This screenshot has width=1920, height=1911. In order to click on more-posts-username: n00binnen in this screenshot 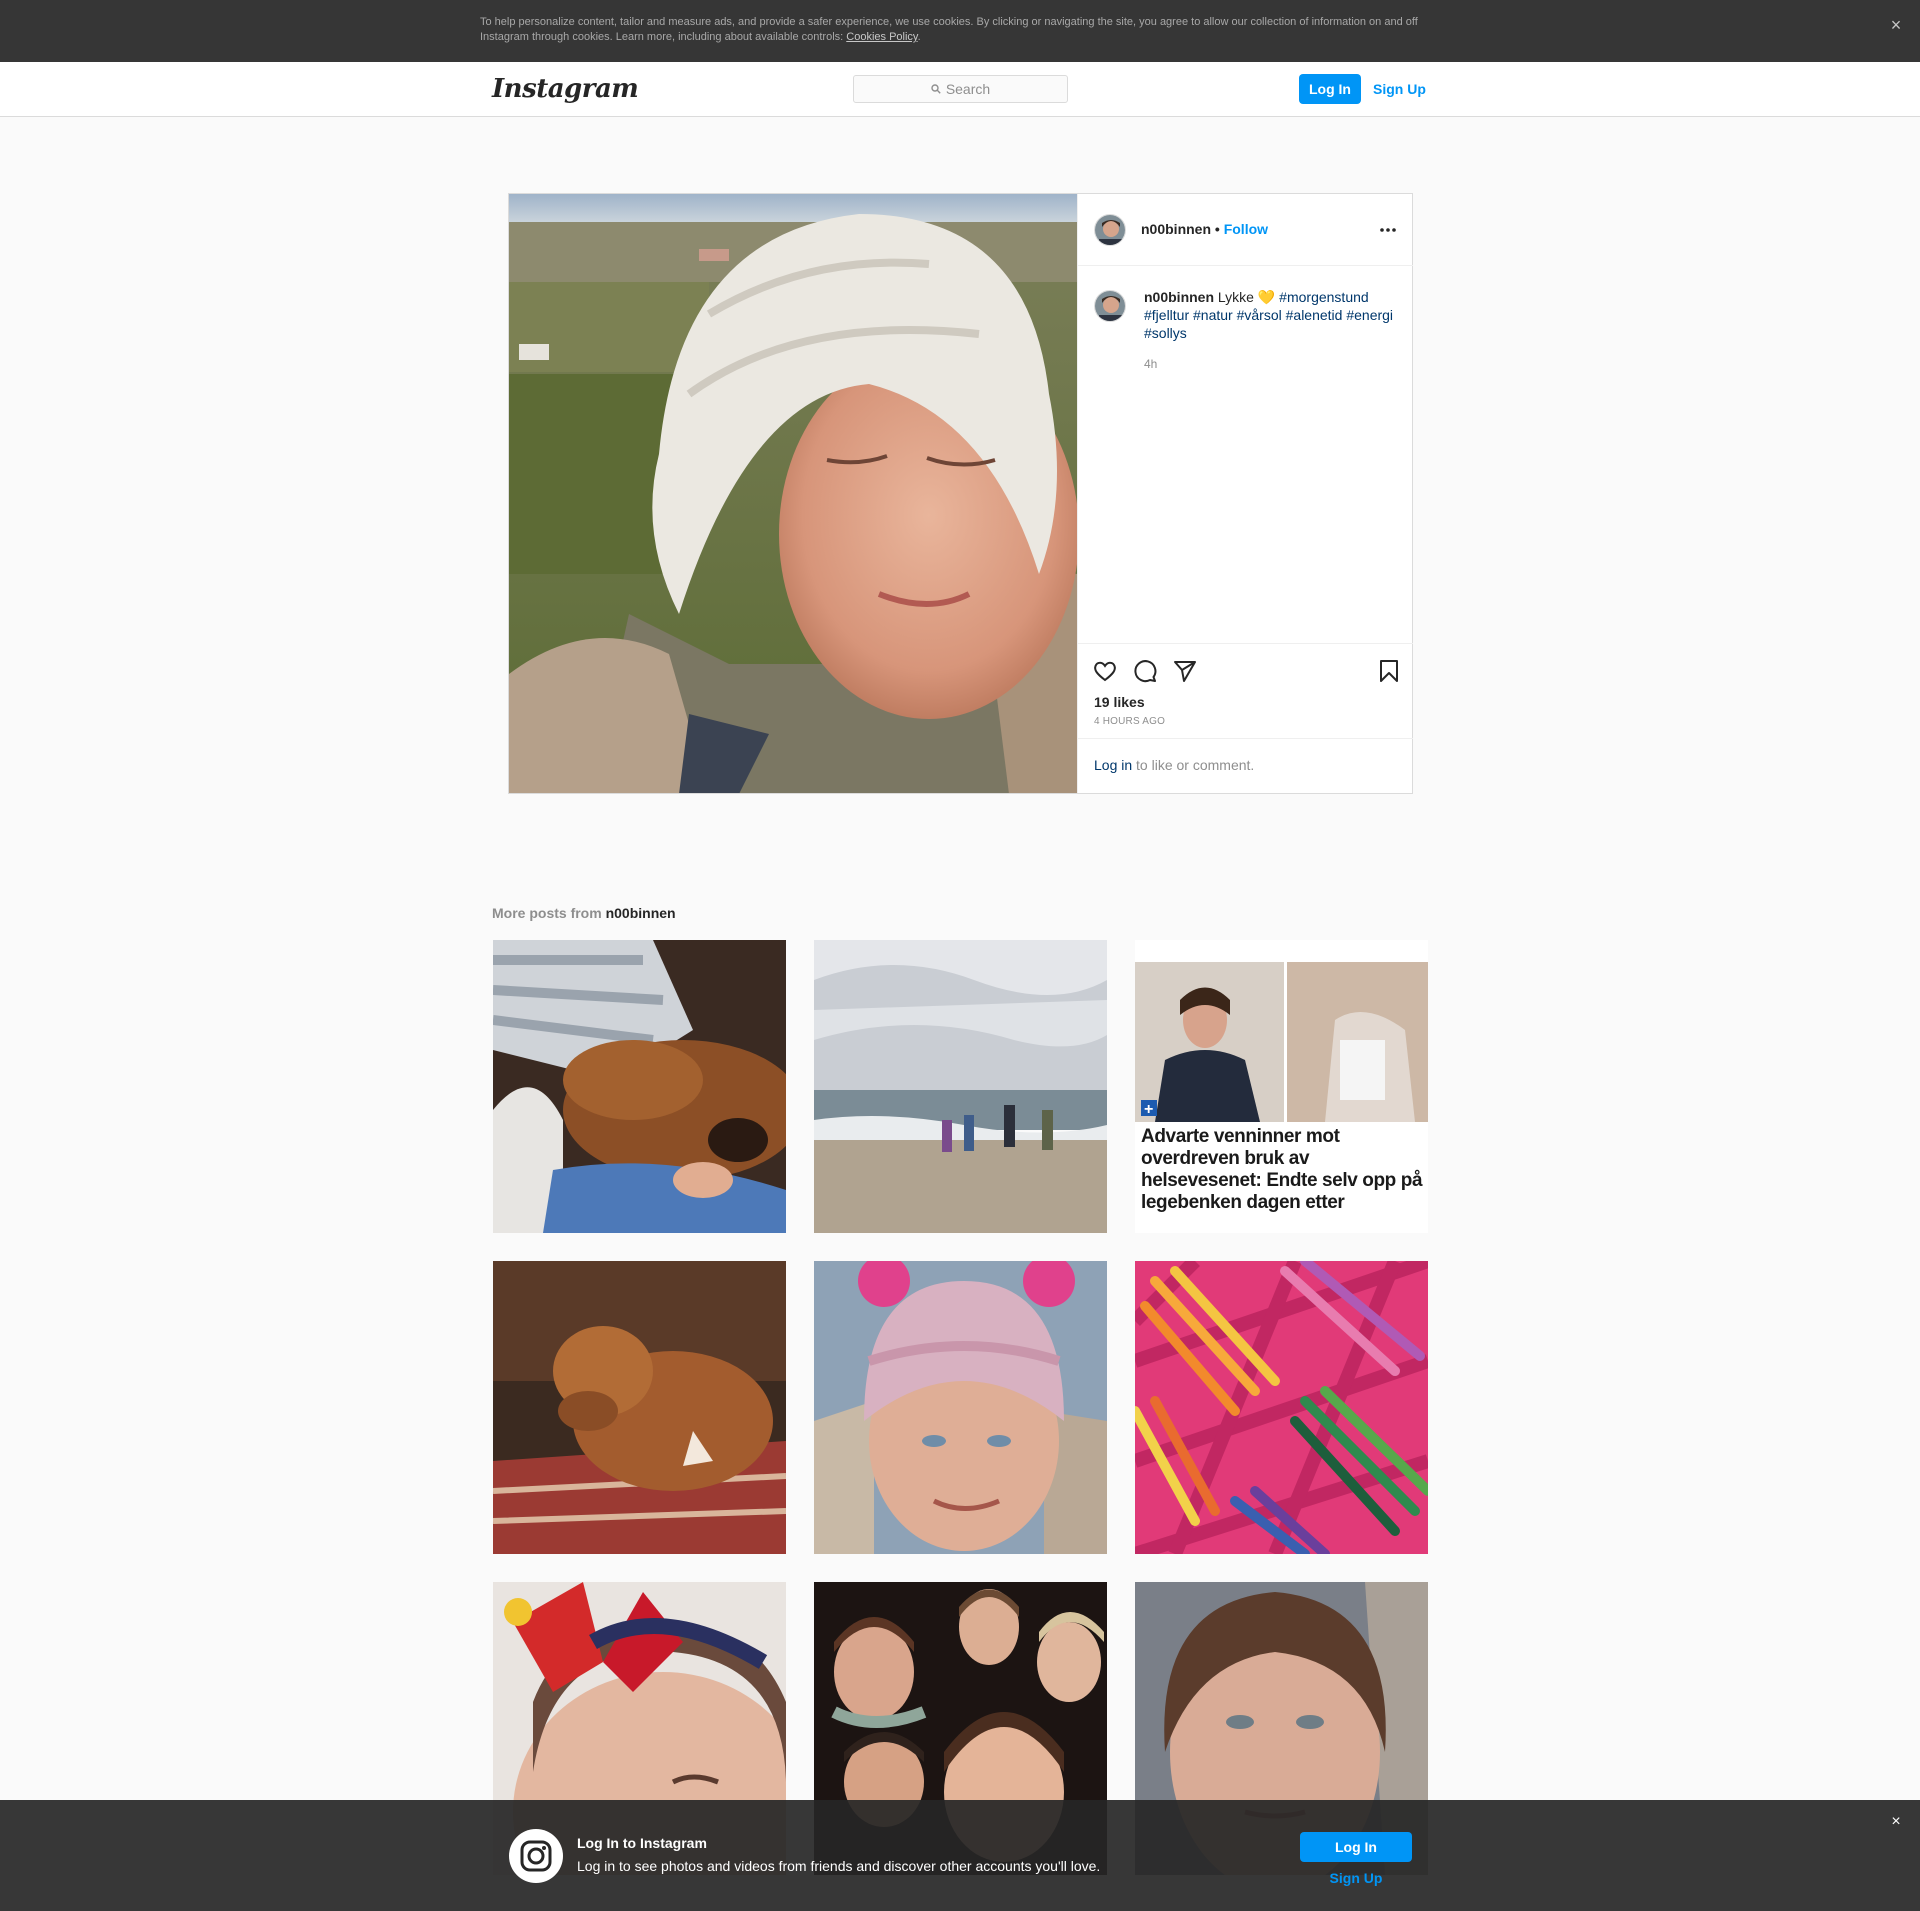, I will do `click(641, 913)`.